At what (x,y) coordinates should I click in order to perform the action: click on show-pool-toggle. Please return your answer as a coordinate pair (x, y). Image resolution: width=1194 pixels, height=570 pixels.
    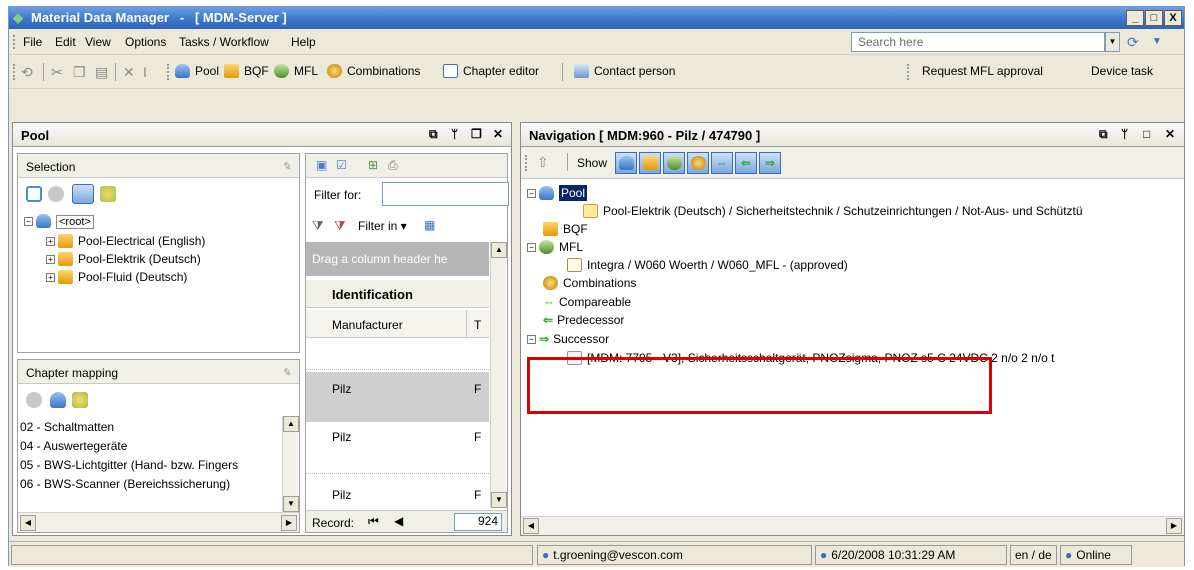
    Looking at the image, I should click on (626, 163).